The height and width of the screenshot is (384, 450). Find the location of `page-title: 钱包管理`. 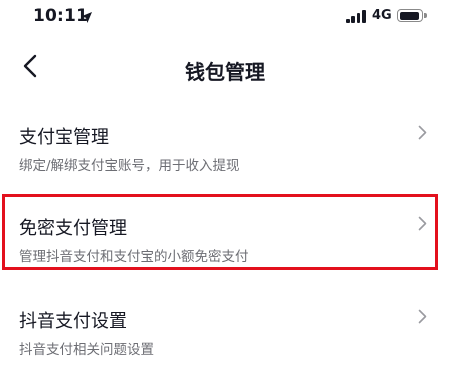

page-title: 钱包管理 is located at coordinates (225, 72).